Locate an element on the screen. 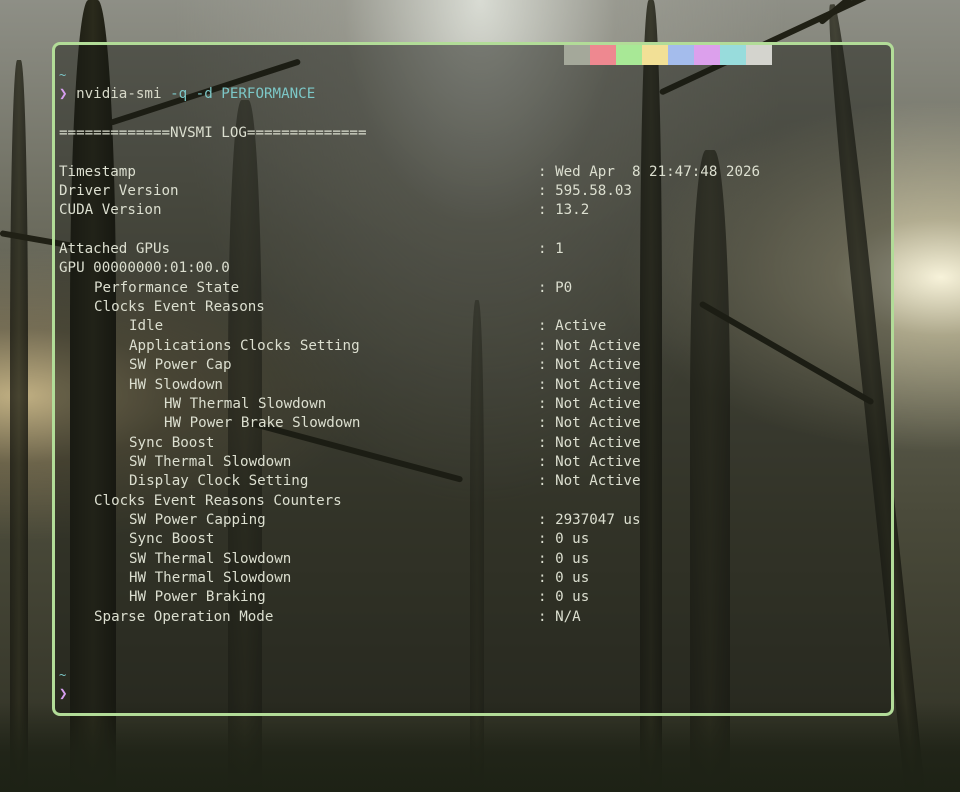  command-line: ❯ nvidia-smi -q -d PERFORMANCE is located at coordinates (469, 94).